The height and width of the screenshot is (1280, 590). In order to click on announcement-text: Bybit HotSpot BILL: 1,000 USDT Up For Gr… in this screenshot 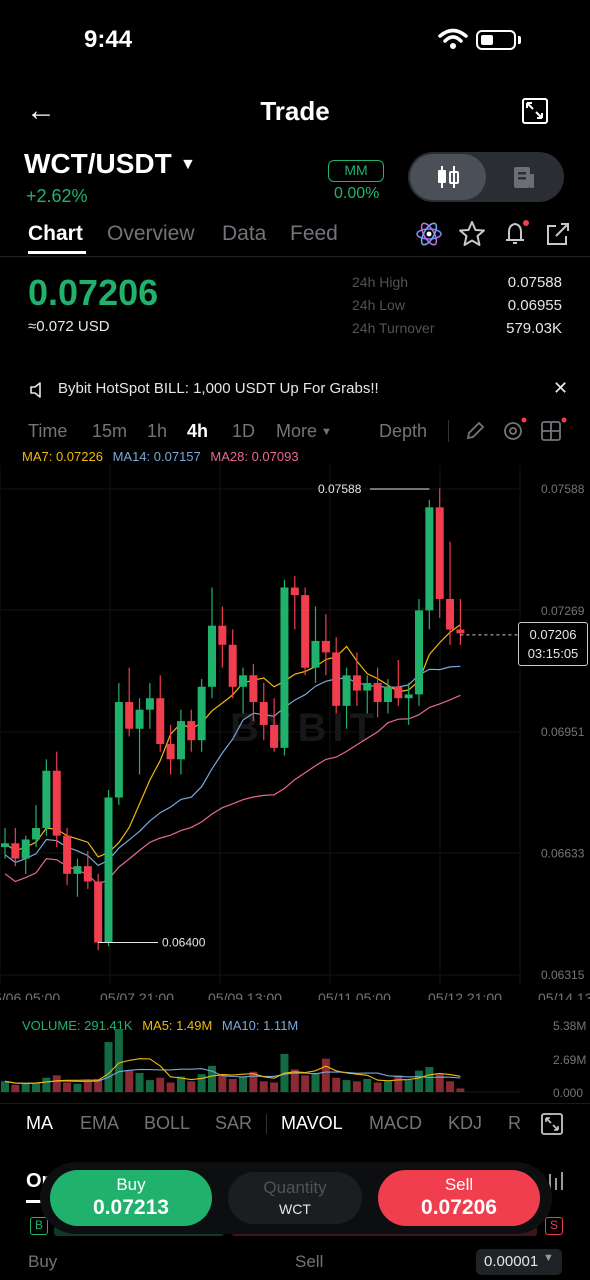, I will do `click(218, 388)`.